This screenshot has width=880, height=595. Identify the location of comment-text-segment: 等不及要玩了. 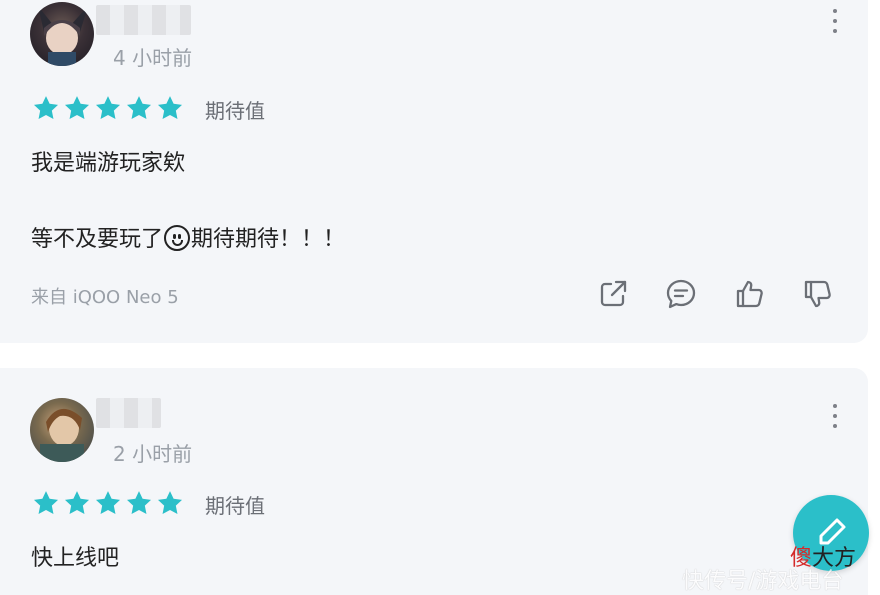
(97, 239).